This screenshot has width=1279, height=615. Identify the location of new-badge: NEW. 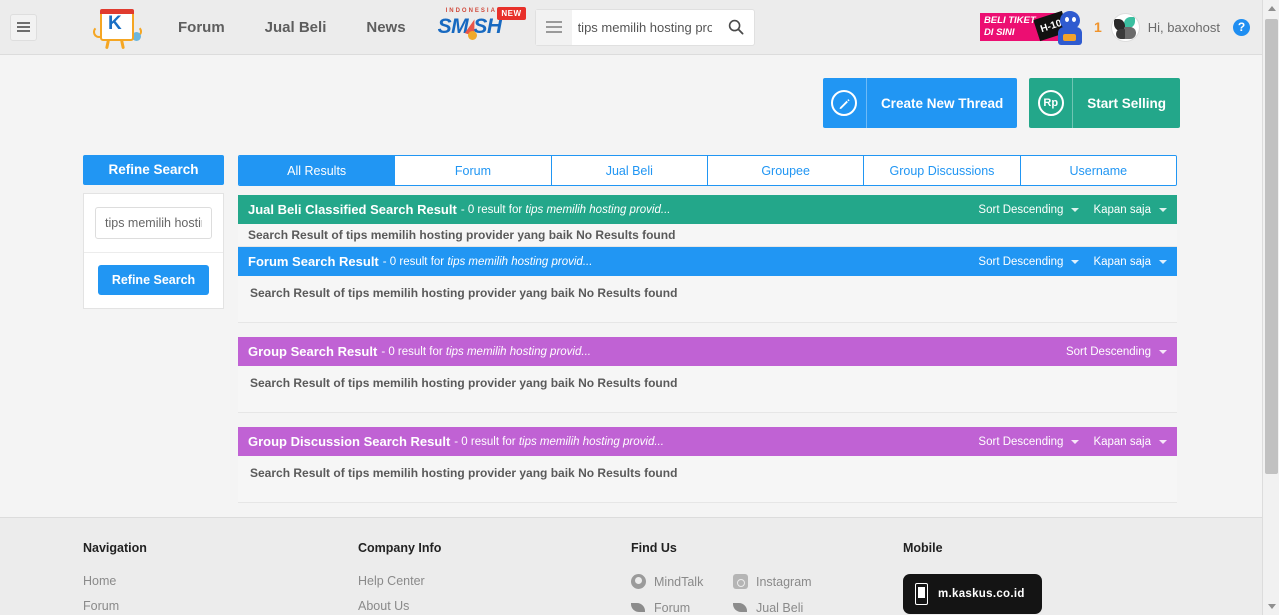
(511, 13).